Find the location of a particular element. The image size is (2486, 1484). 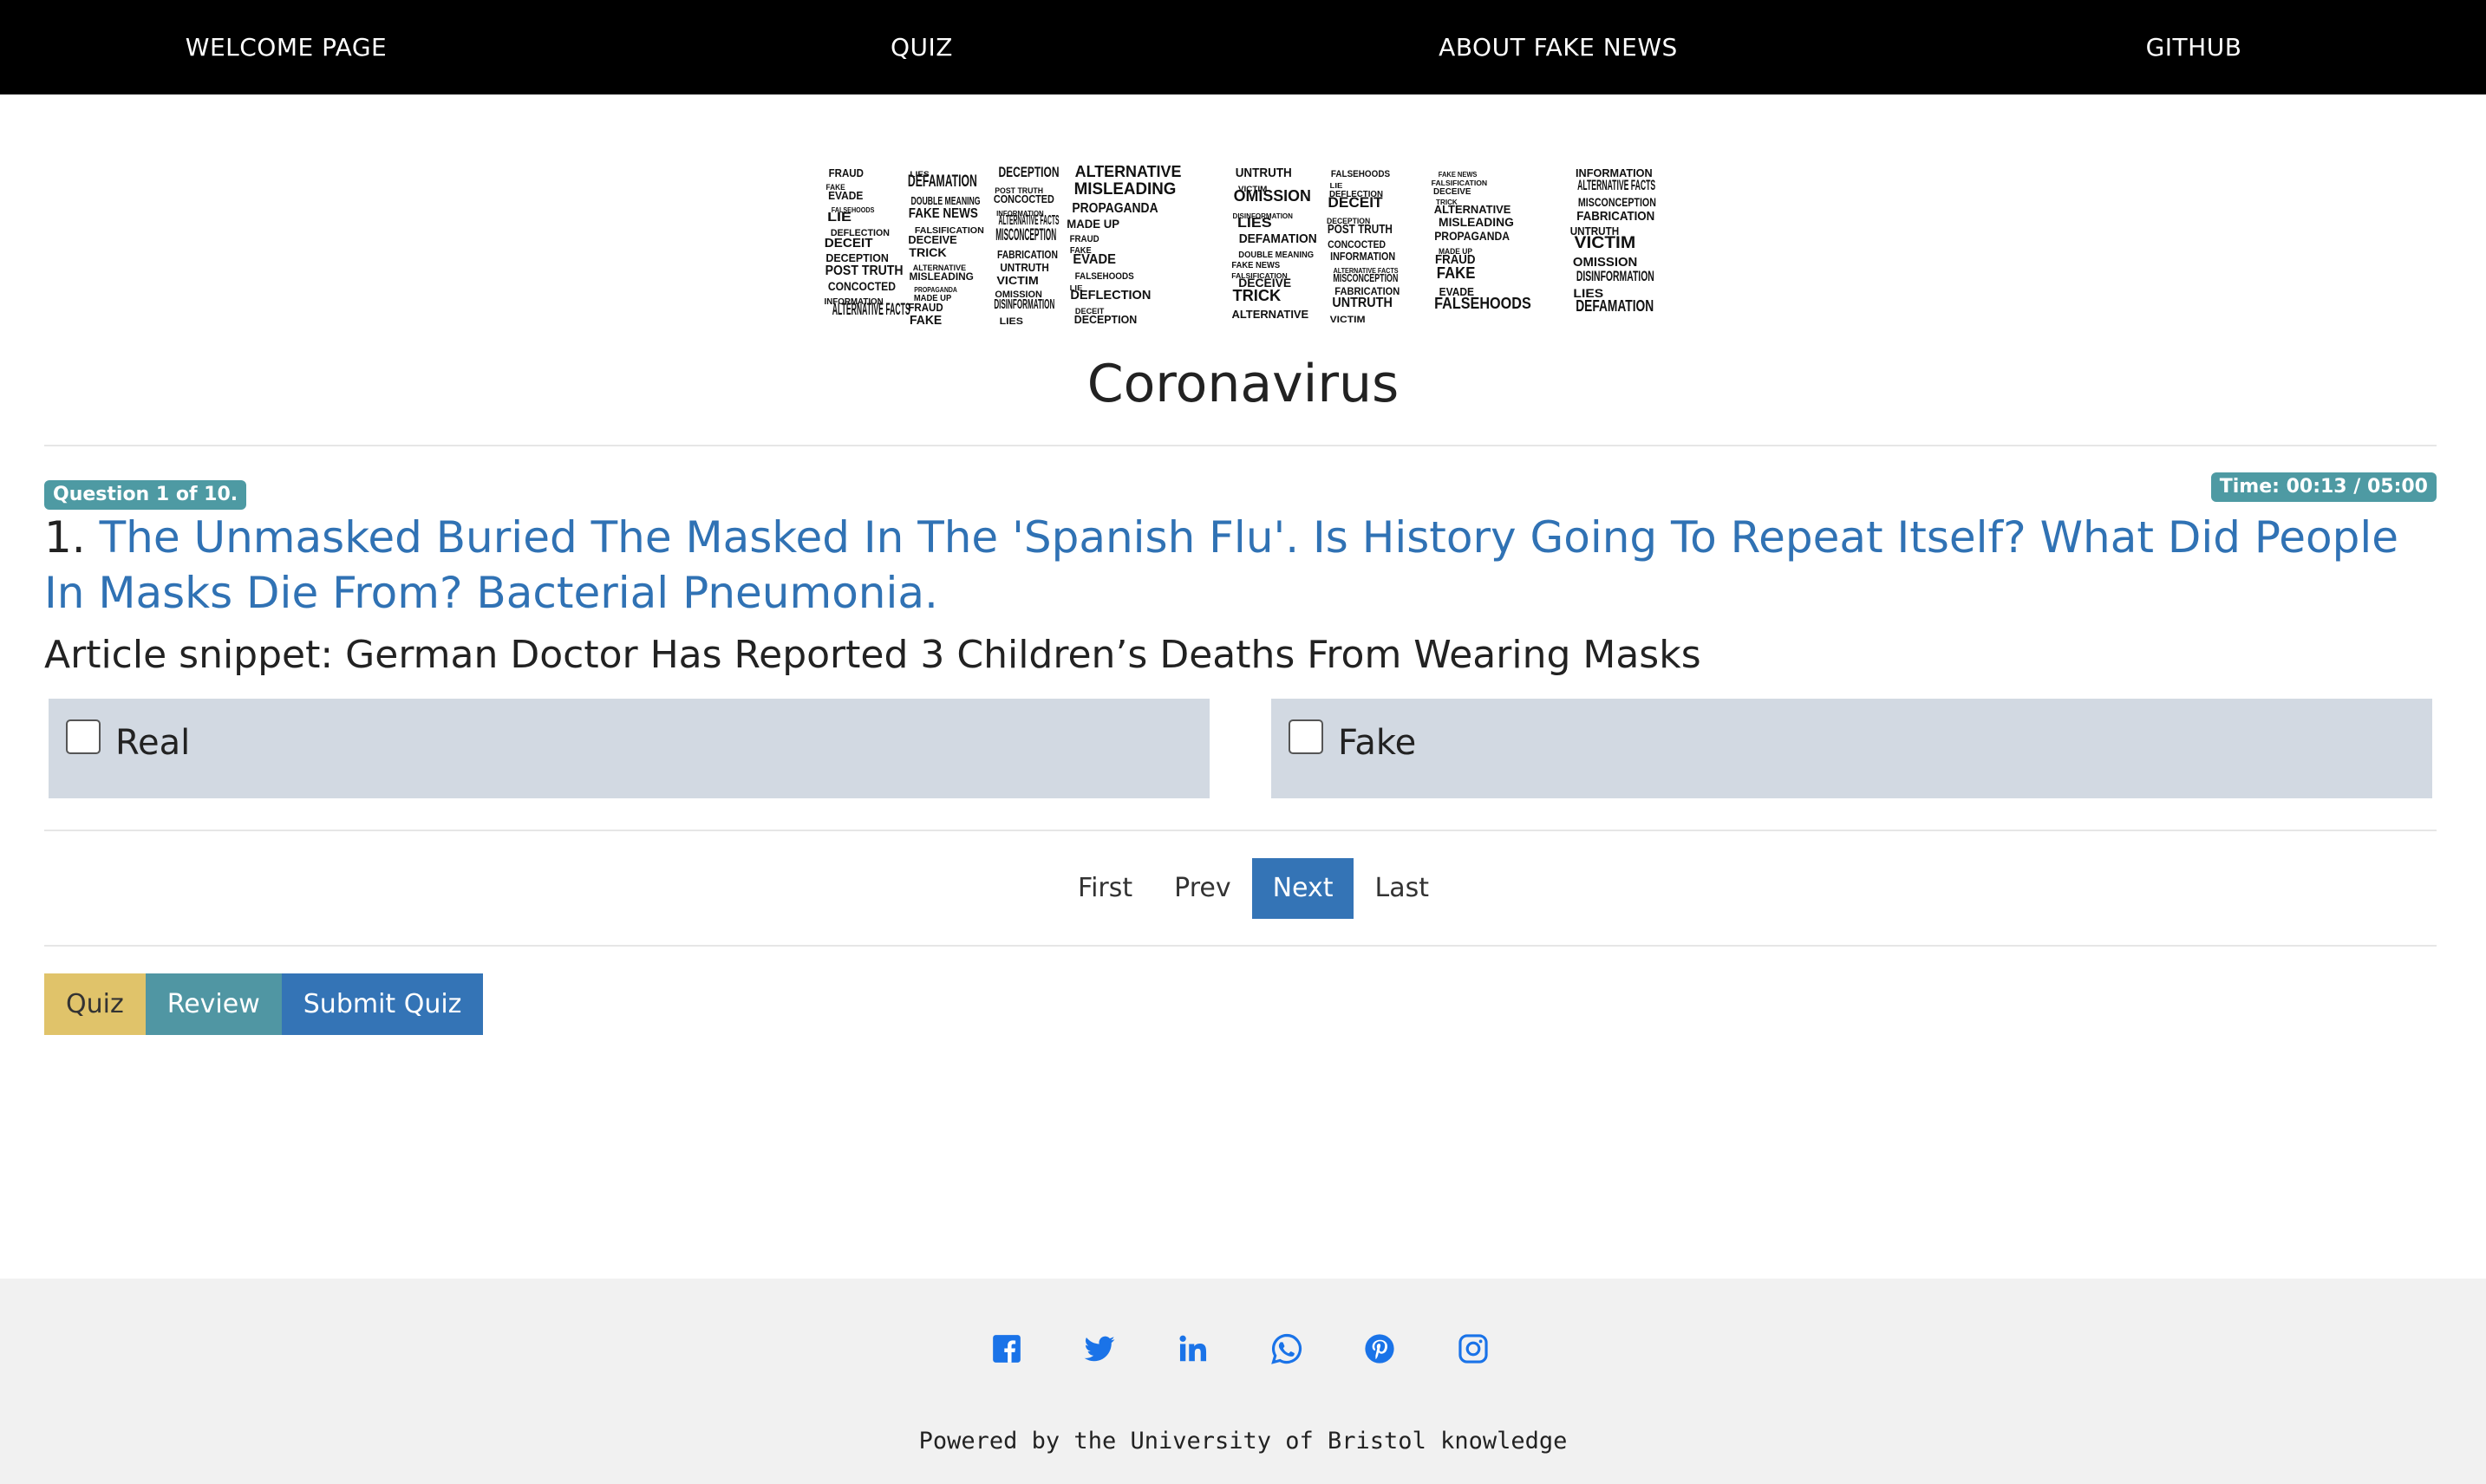

nav-github: GITHUB is located at coordinates (2194, 47).